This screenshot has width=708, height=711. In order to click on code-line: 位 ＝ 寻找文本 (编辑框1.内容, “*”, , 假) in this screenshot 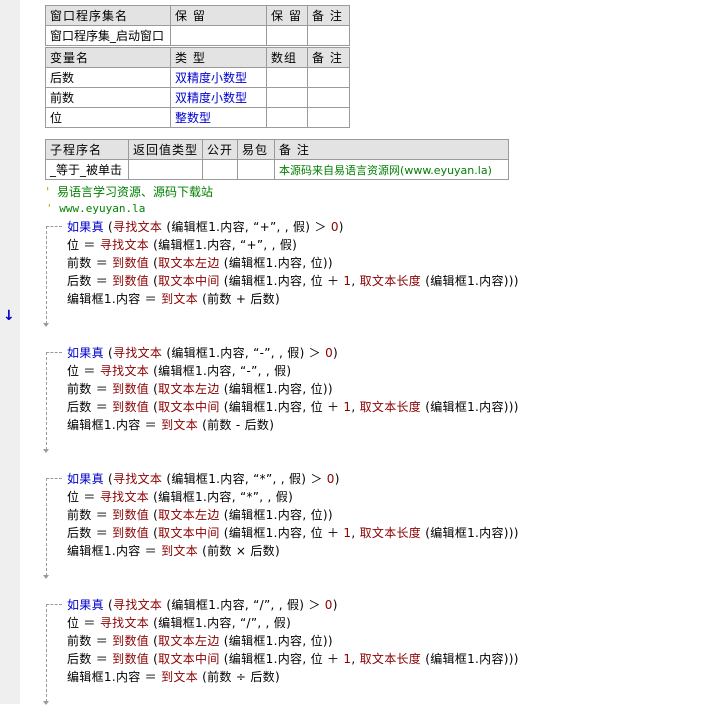, I will do `click(180, 497)`.